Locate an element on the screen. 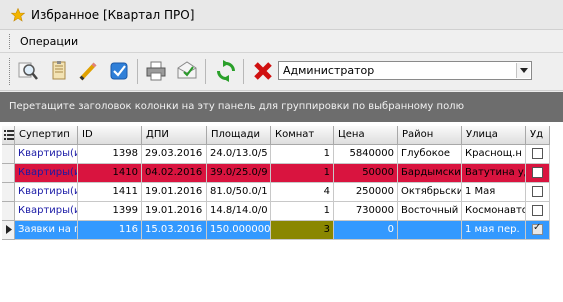 The width and height of the screenshot is (563, 302). star-icon is located at coordinates (18, 14).